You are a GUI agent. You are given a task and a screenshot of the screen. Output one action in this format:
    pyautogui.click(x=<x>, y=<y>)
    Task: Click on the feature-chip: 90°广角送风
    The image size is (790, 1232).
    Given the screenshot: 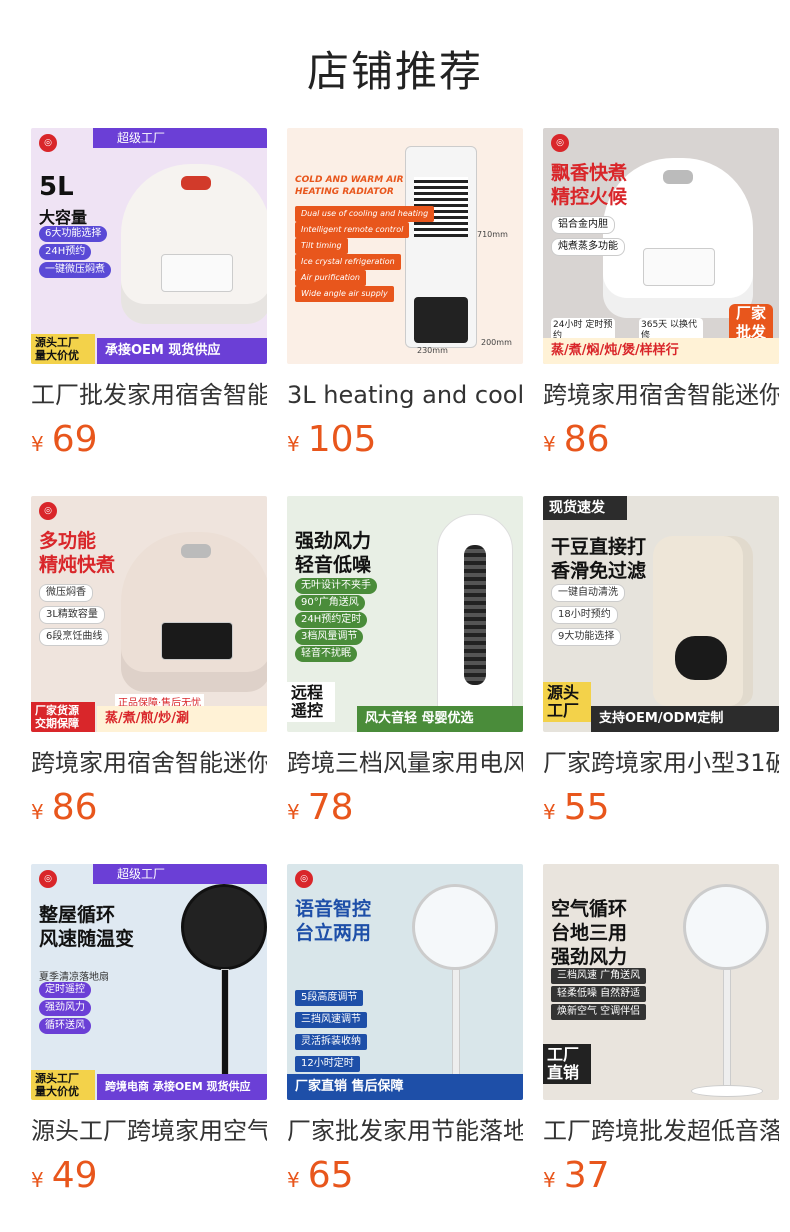 What is the action you would take?
    pyautogui.click(x=330, y=603)
    